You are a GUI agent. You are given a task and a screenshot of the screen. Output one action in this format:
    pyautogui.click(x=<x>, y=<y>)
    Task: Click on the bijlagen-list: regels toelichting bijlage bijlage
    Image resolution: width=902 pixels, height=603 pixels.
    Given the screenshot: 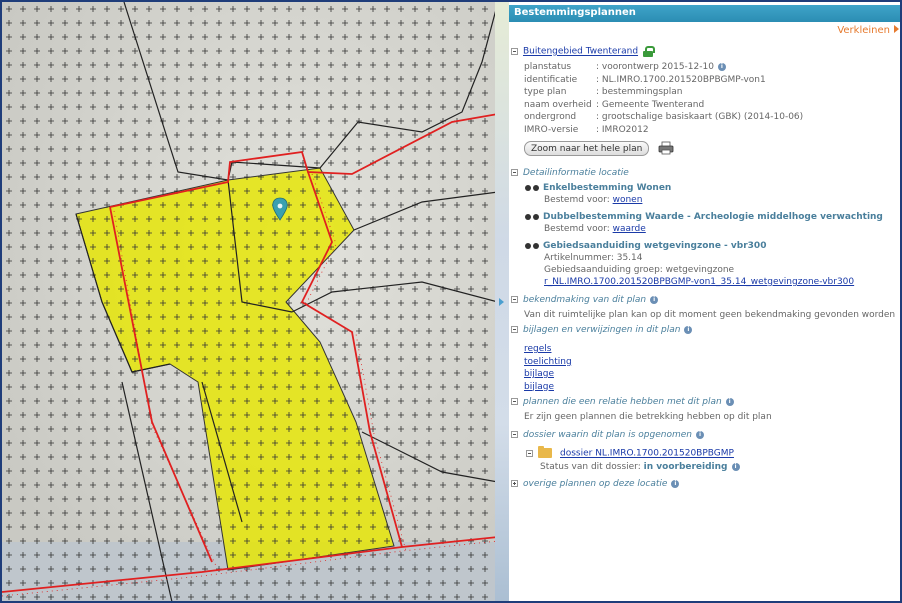 What is the action you would take?
    pyautogui.click(x=548, y=368)
    